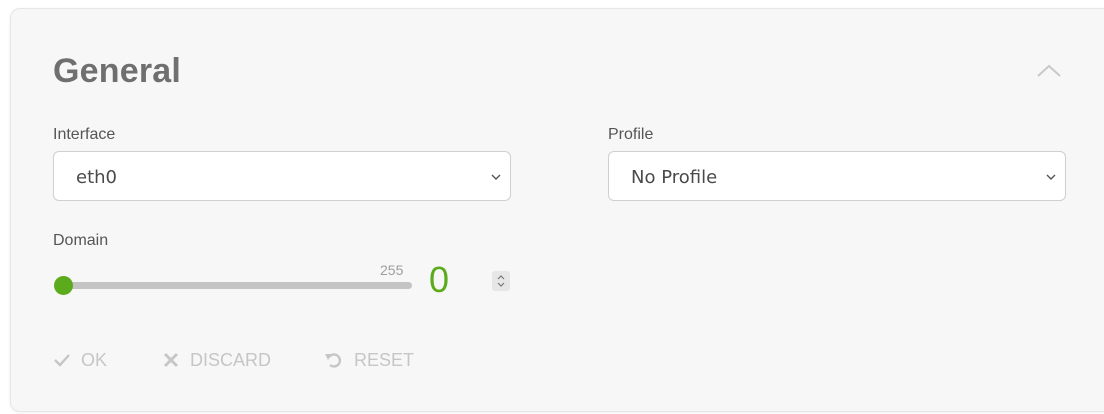 The height and width of the screenshot is (414, 1104). Describe the element at coordinates (674, 177) in the screenshot. I see `profile-select-value: No Profile` at that location.